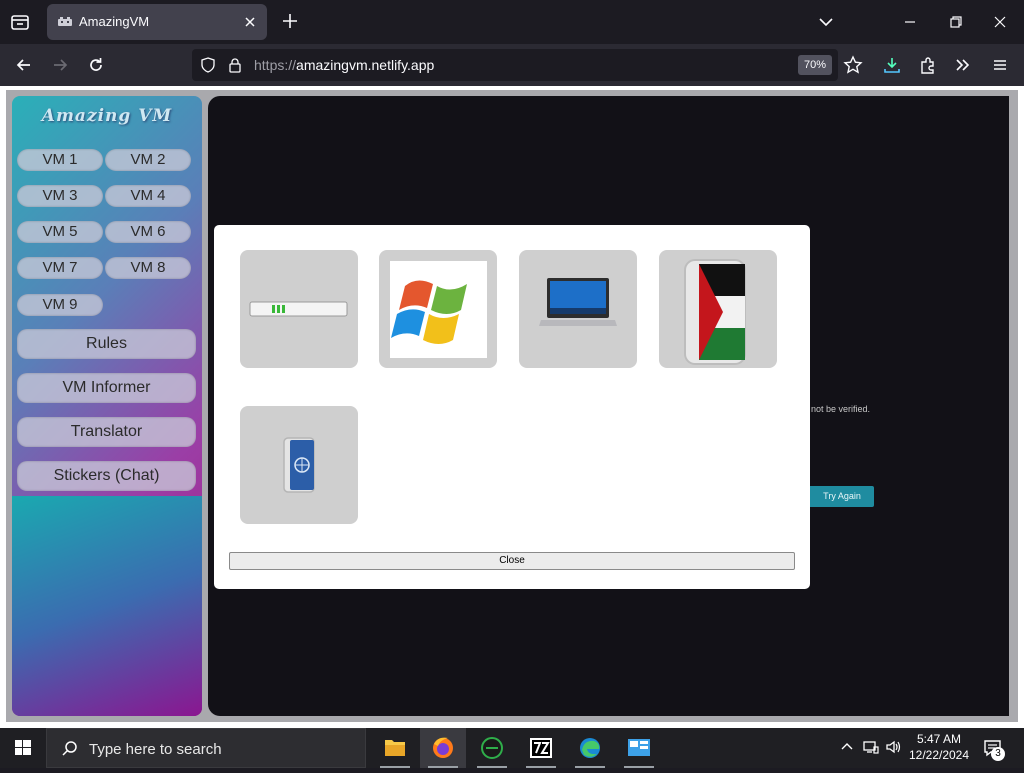  I want to click on os-tile-windows, so click(438, 309).